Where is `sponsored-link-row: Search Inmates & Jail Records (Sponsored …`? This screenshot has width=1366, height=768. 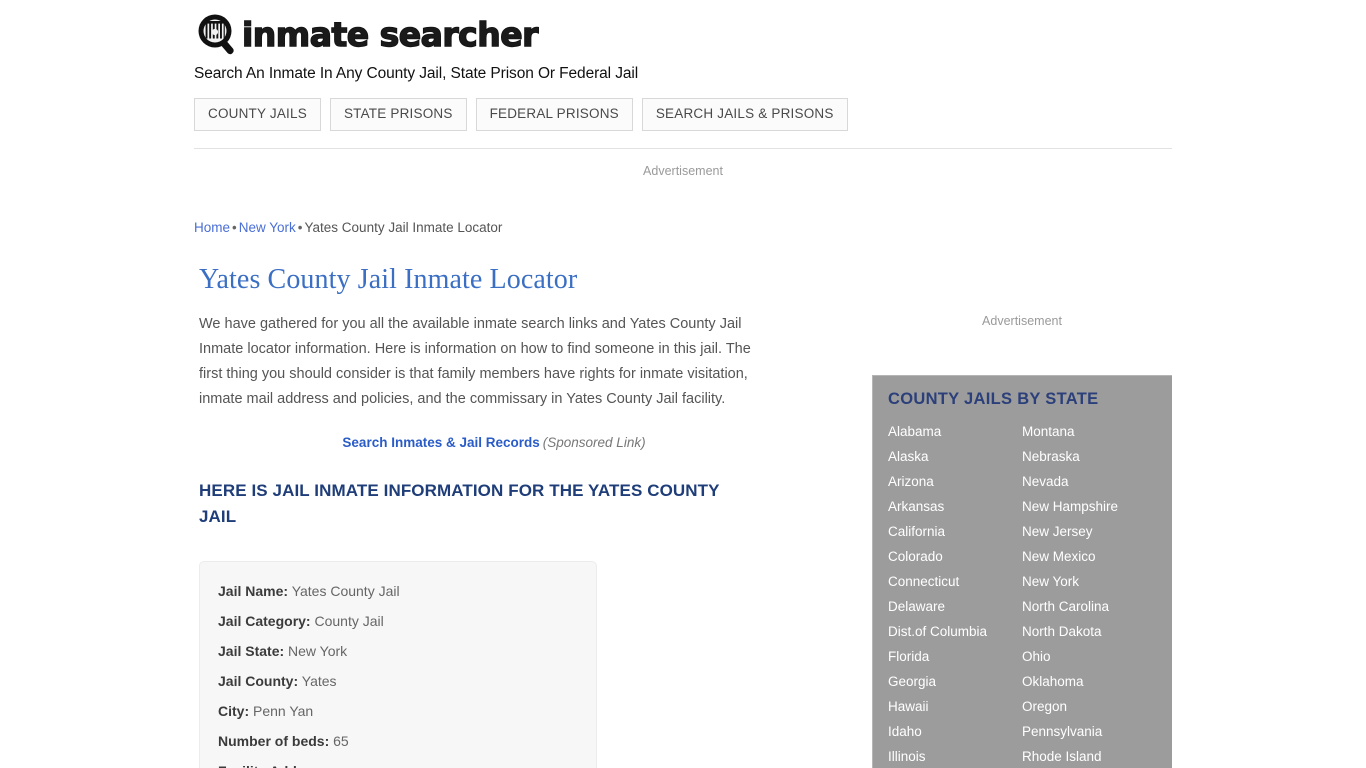
sponsored-link-row: Search Inmates & Jail Records (Sponsored … is located at coordinates (494, 442).